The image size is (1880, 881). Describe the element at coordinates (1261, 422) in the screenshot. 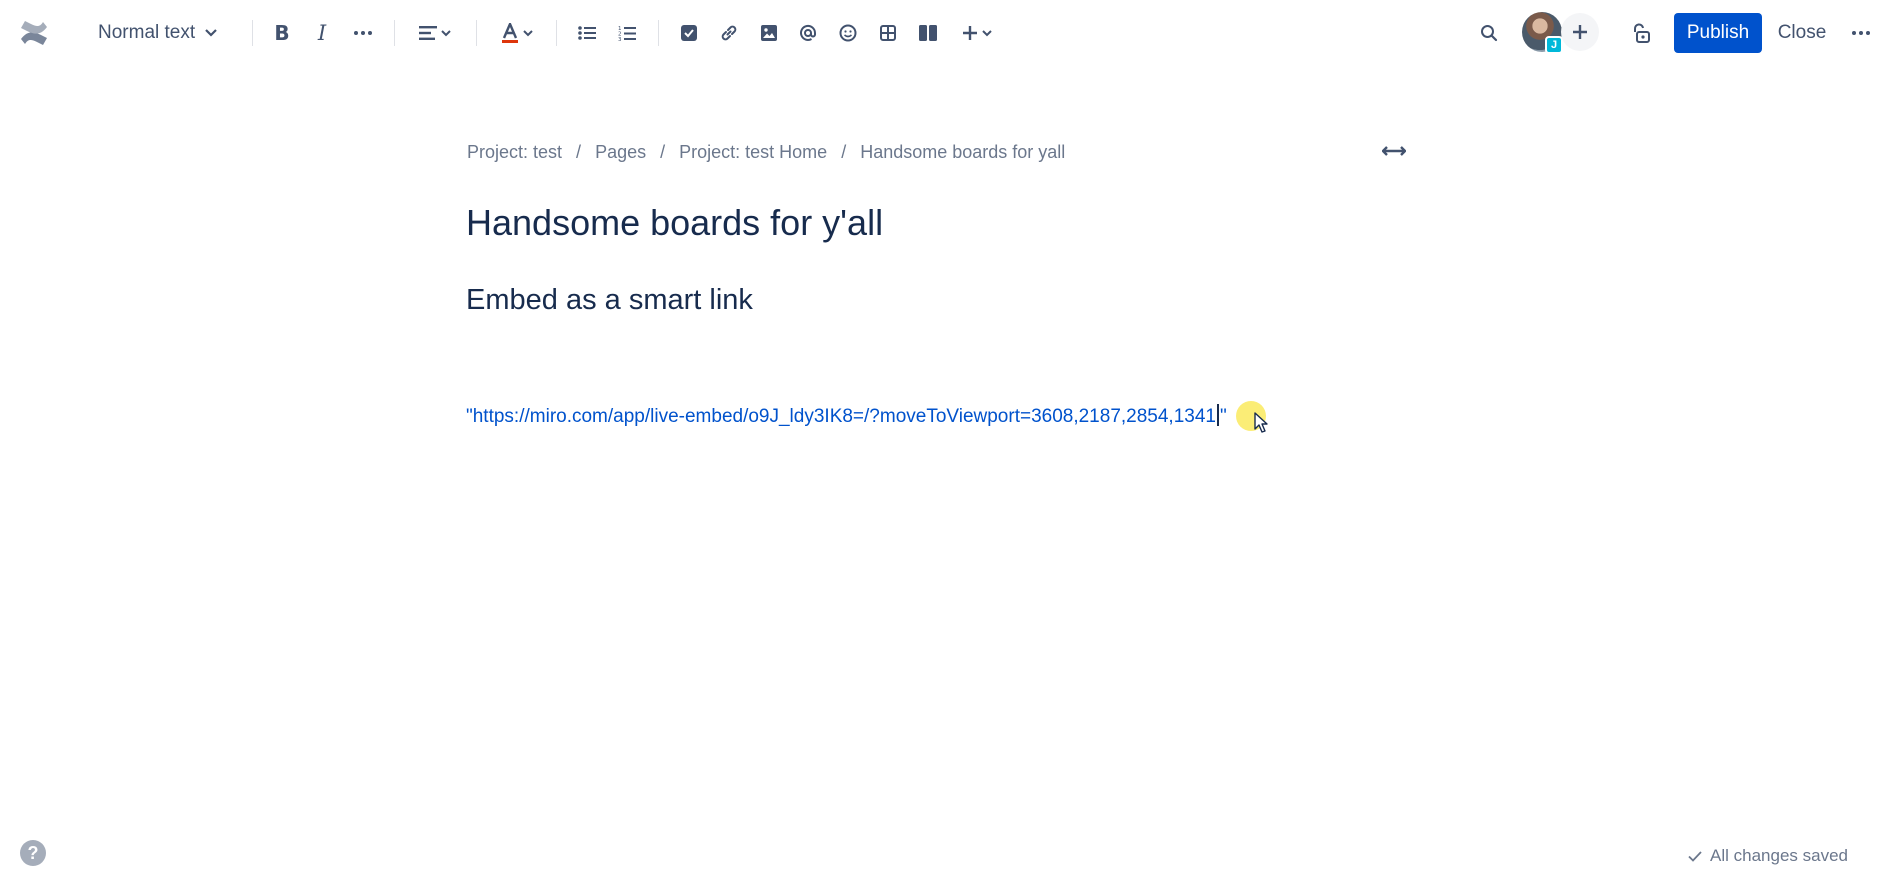

I see `mouse-pointer-icon` at that location.